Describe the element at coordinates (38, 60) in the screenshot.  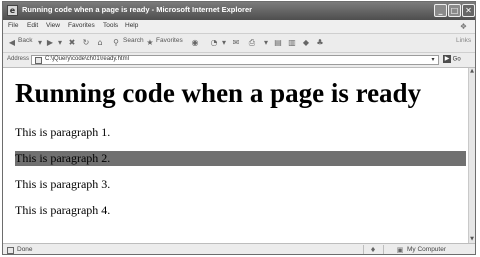
I see `page-icon` at that location.